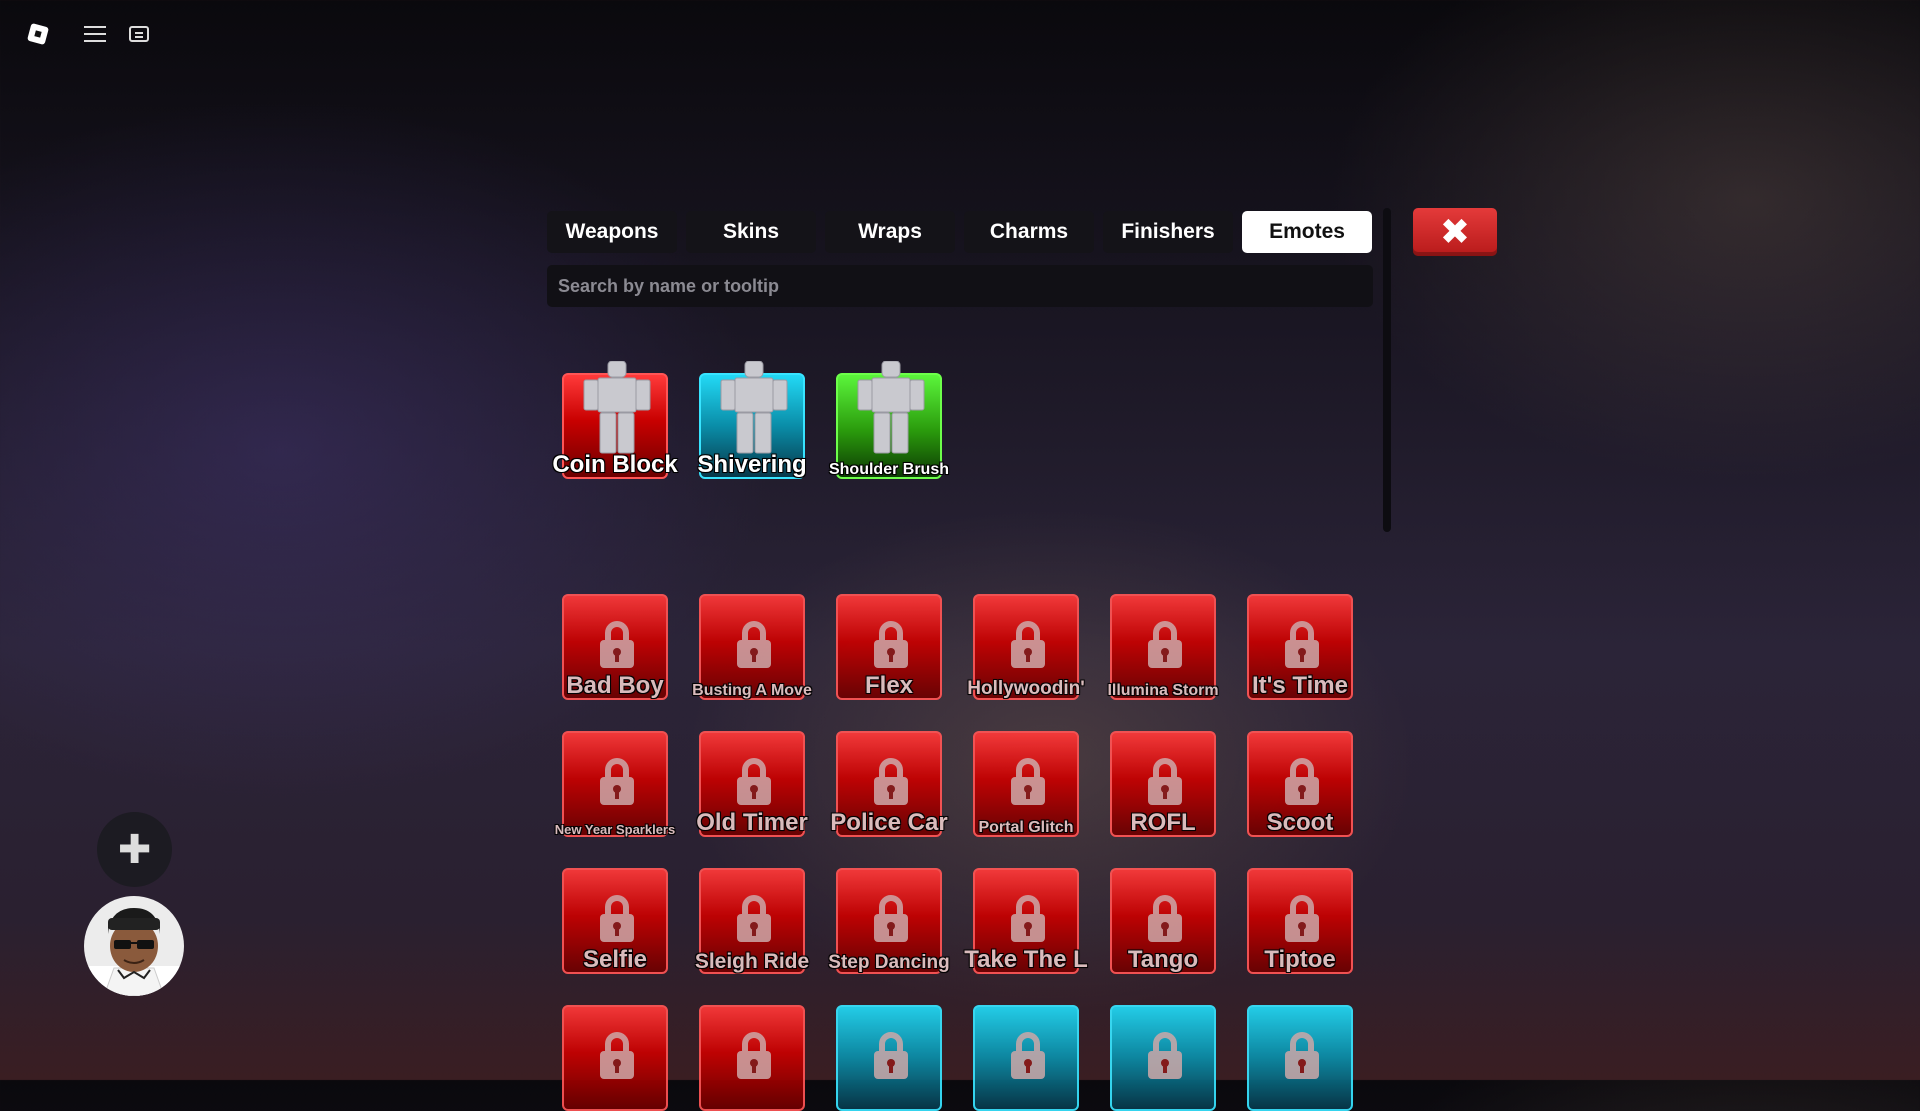 The image size is (1920, 1111). What do you see at coordinates (1026, 959) in the screenshot?
I see `emote-label: Take The L` at bounding box center [1026, 959].